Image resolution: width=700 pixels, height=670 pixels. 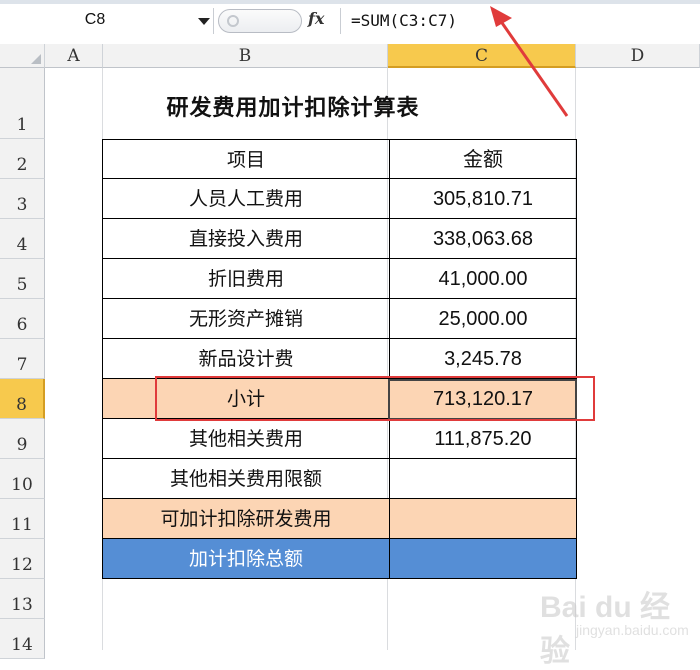 I want to click on arrow-shaft, so click(x=533, y=68).